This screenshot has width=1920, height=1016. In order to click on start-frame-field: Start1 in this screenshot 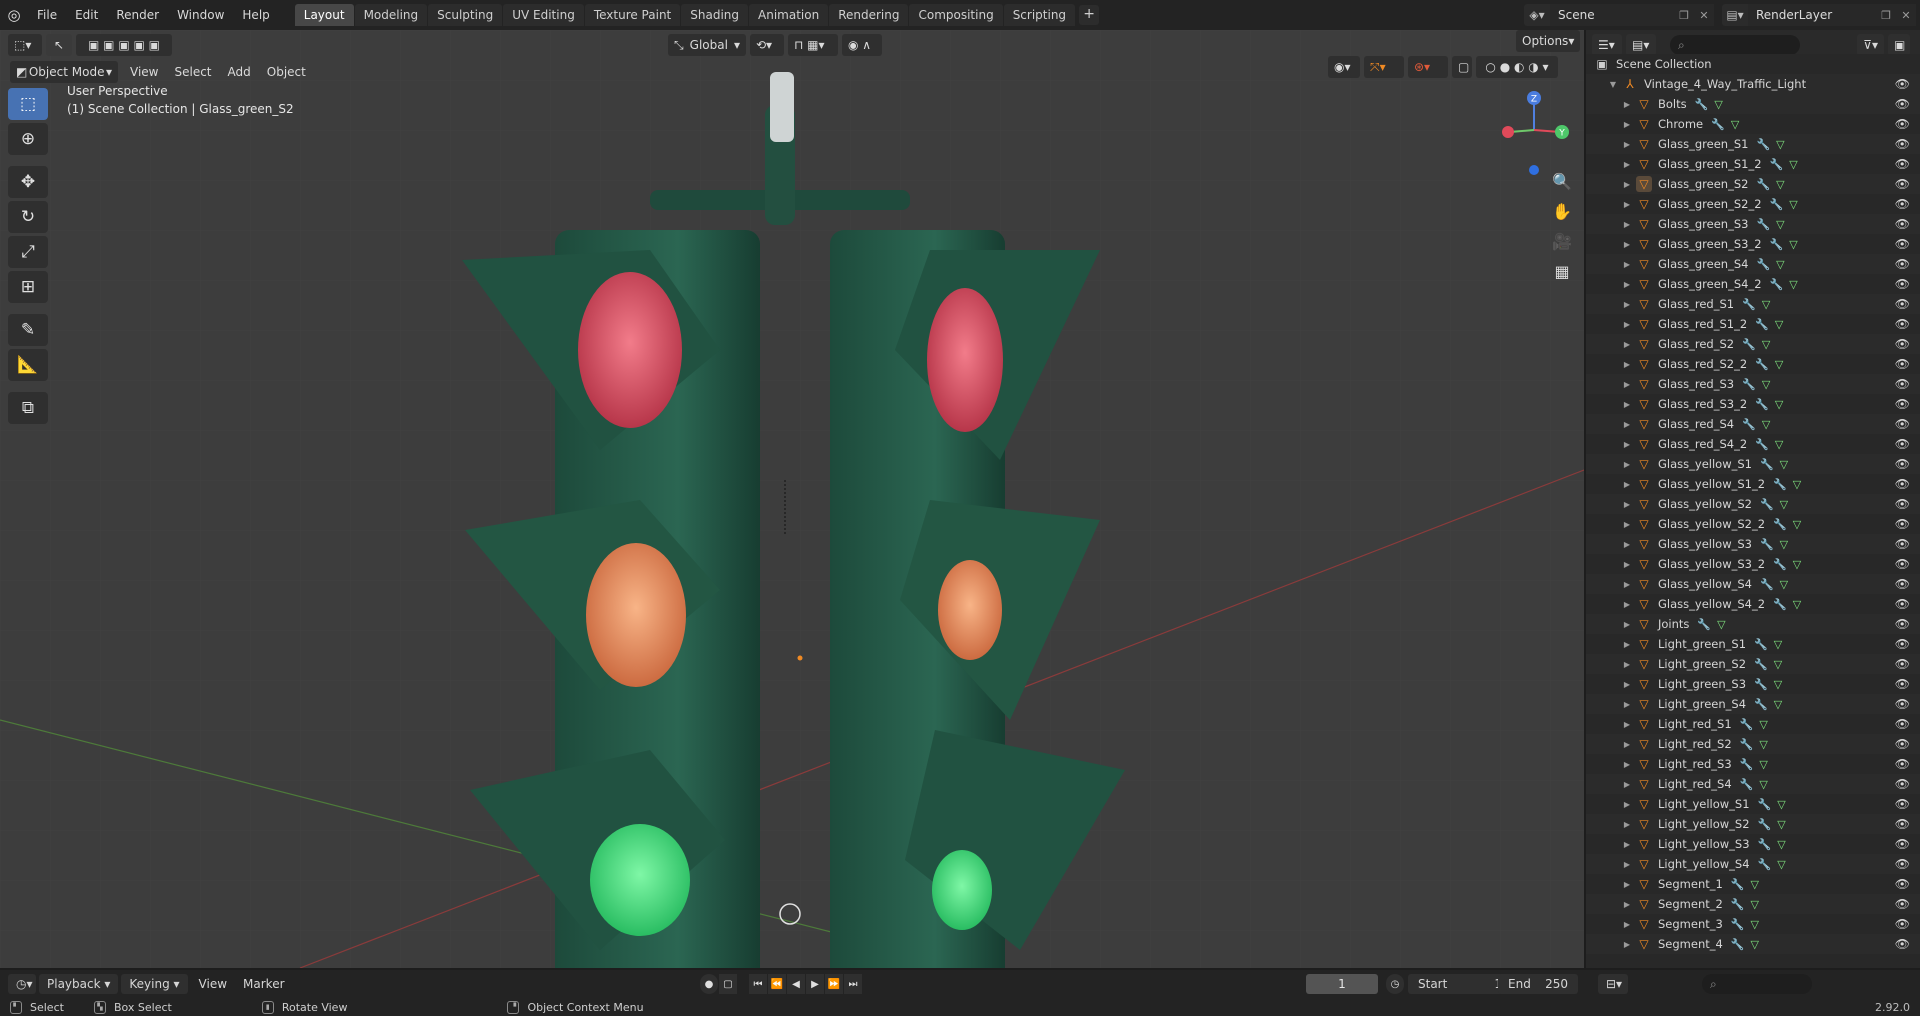, I will do `click(1460, 984)`.